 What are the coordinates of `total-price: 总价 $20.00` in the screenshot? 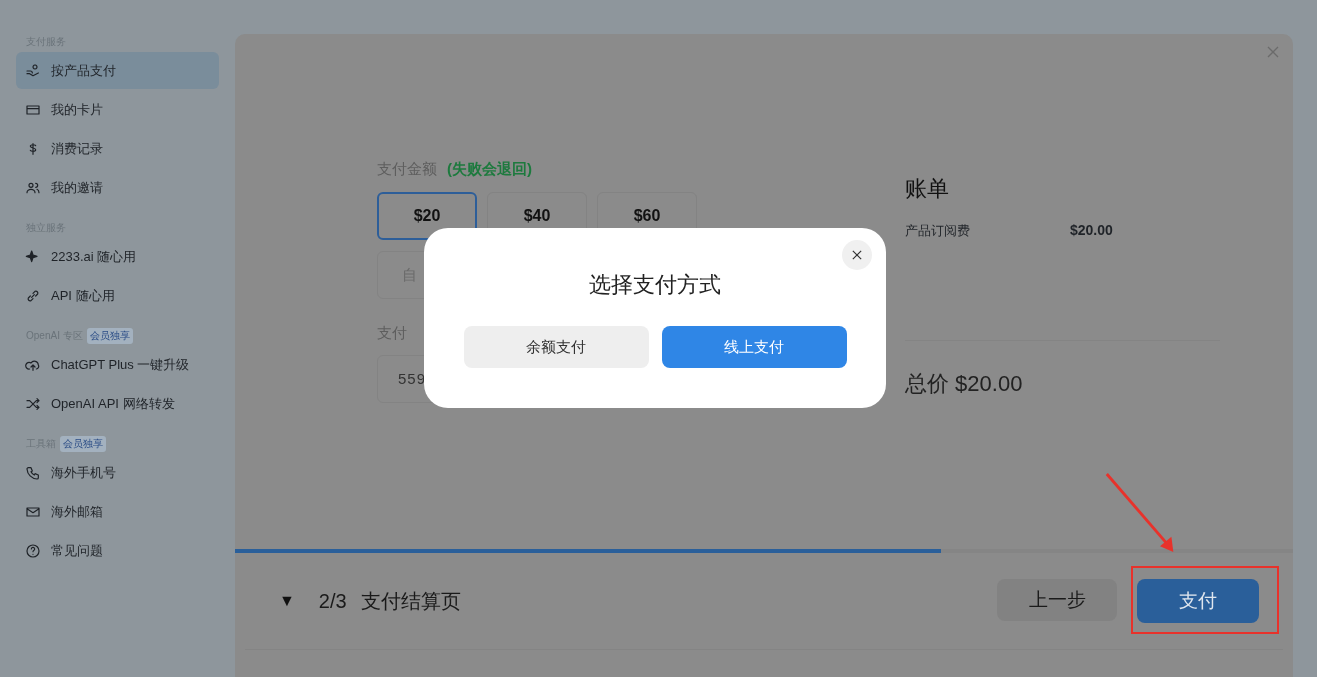 It's located at (964, 384).